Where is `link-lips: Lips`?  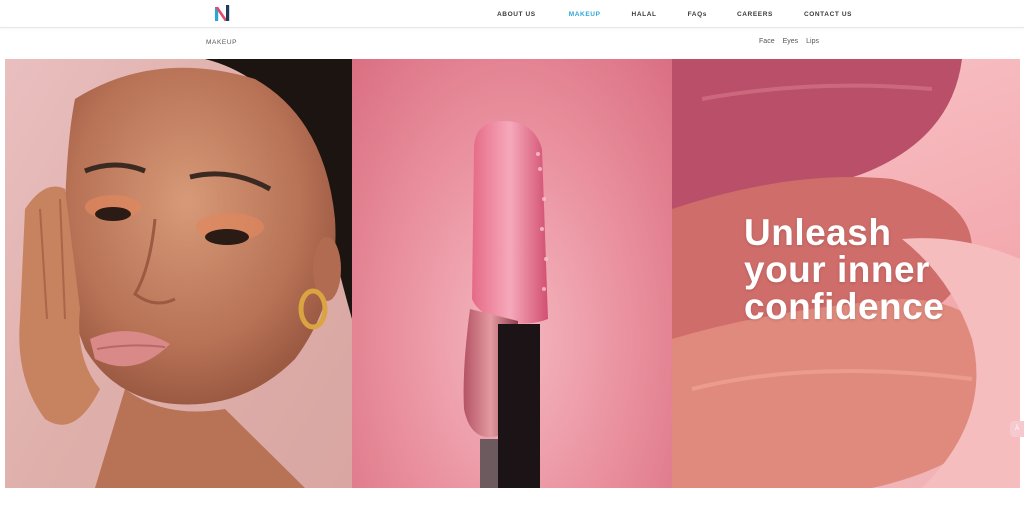
link-lips: Lips is located at coordinates (812, 41).